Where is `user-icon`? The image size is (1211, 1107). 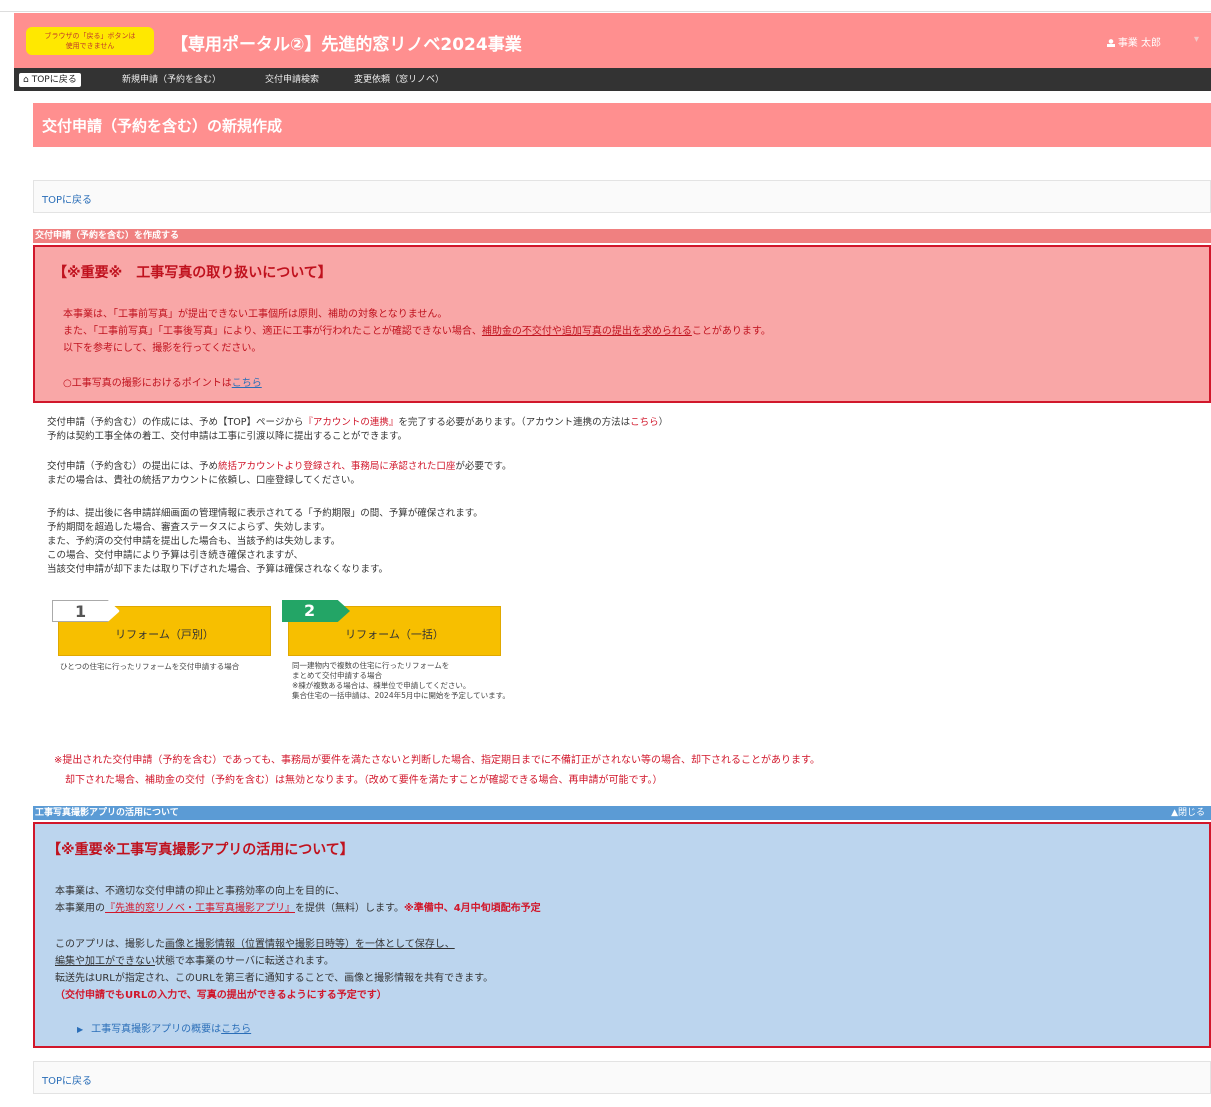 user-icon is located at coordinates (1110, 43).